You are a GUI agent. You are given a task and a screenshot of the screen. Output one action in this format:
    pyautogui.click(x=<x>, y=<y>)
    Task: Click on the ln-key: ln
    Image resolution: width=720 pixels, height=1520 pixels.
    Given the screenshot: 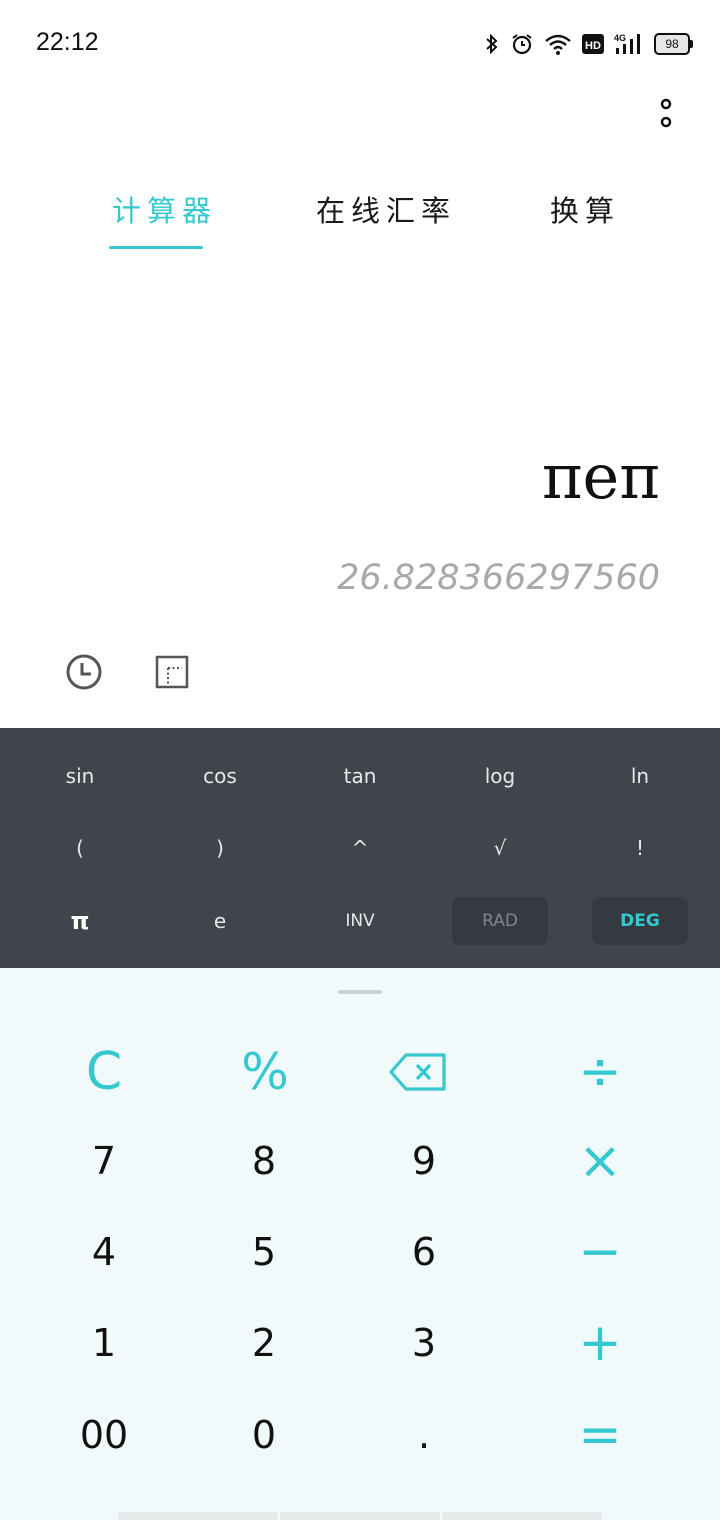 What is the action you would take?
    pyautogui.click(x=640, y=776)
    